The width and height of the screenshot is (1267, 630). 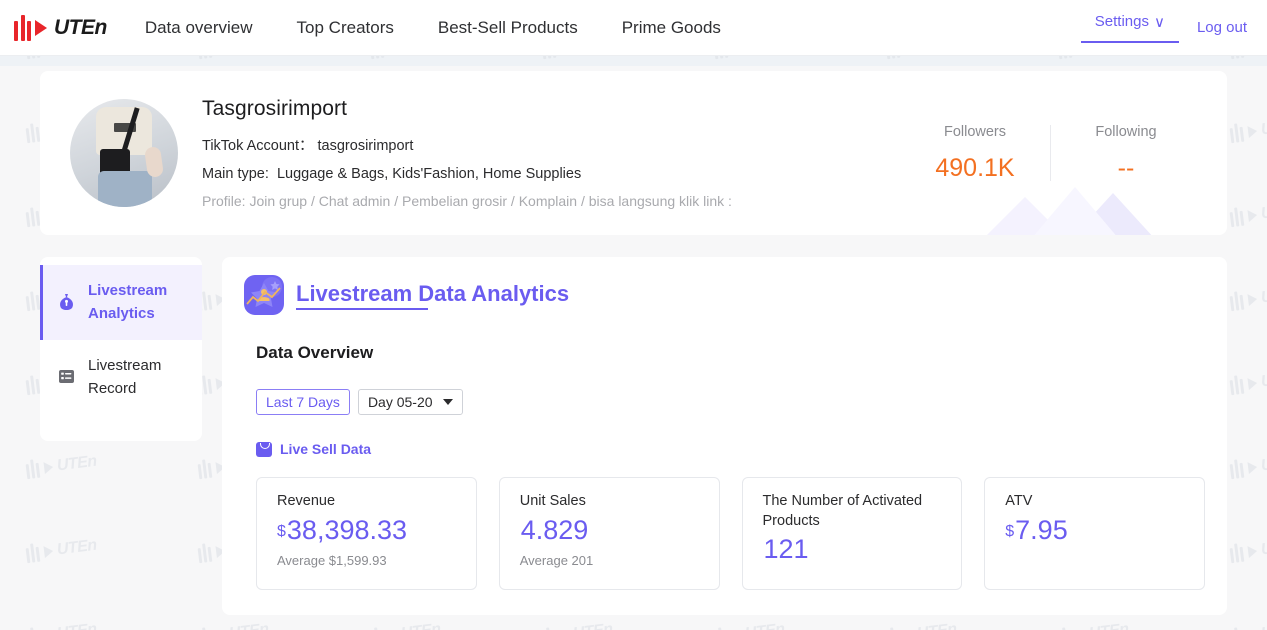 I want to click on day-select: Day 05-20, so click(x=410, y=402).